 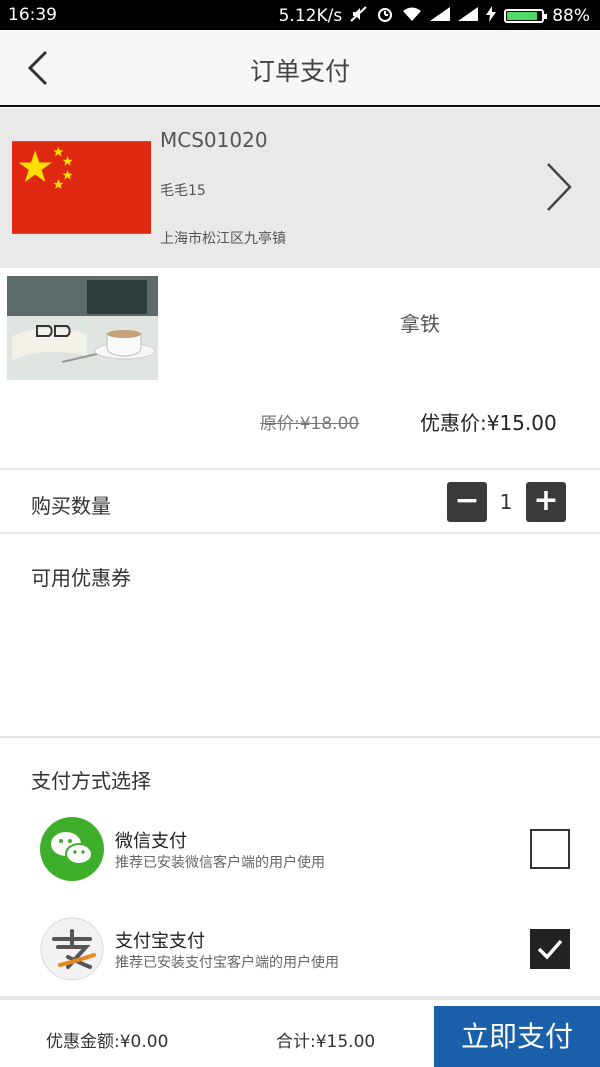 What do you see at coordinates (385, 16) in the screenshot?
I see `alarm-icon` at bounding box center [385, 16].